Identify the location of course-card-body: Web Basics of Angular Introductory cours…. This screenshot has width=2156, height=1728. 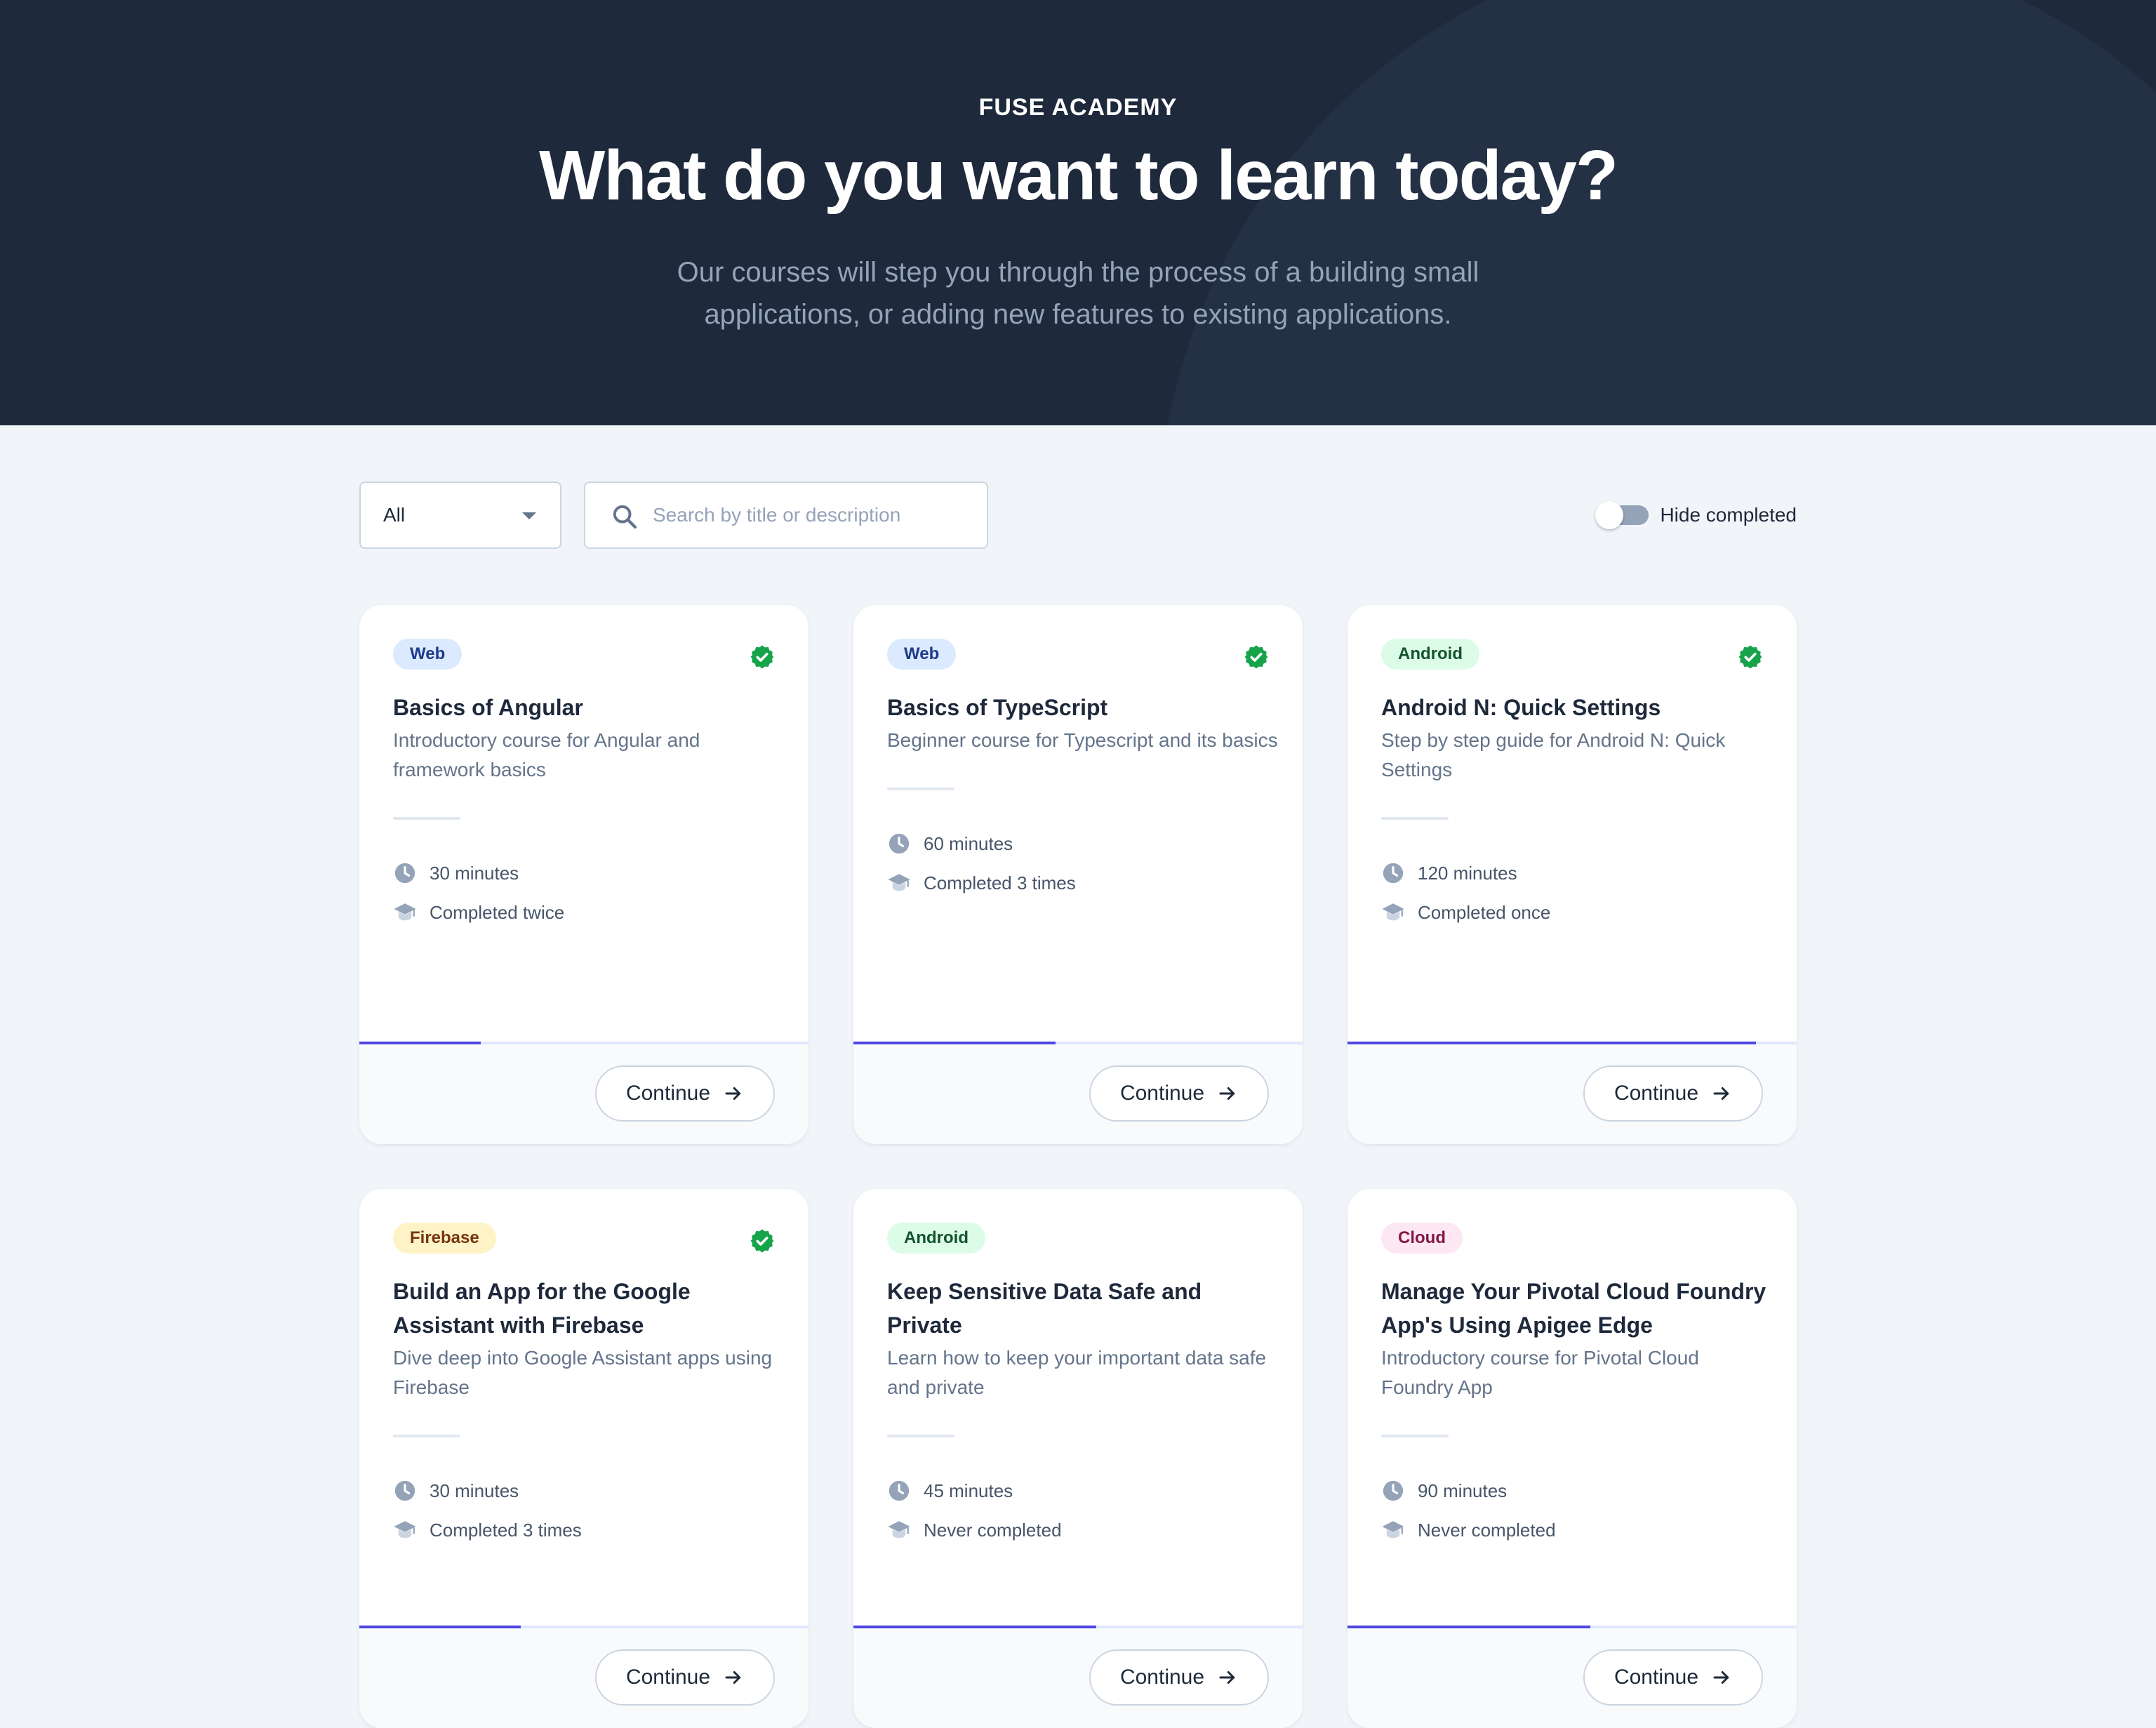
(589, 785).